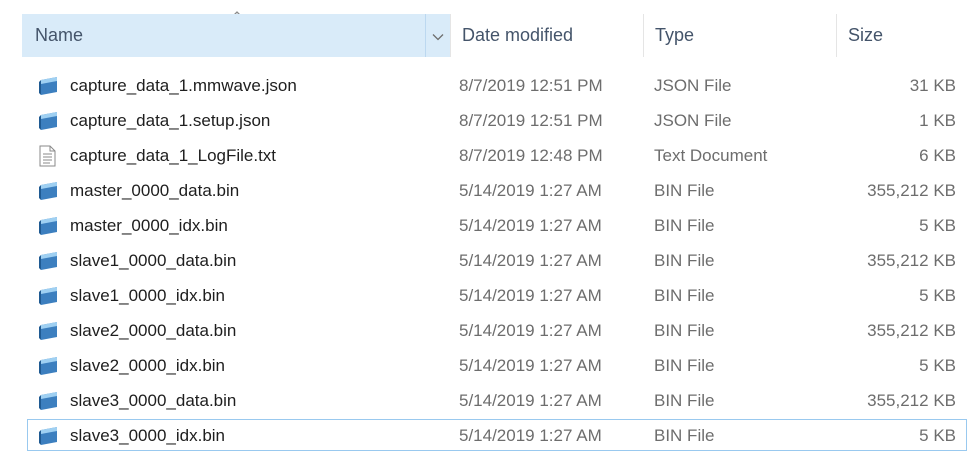 The height and width of the screenshot is (461, 970). Describe the element at coordinates (236, 35) in the screenshot. I see `column-header-name: Name` at that location.